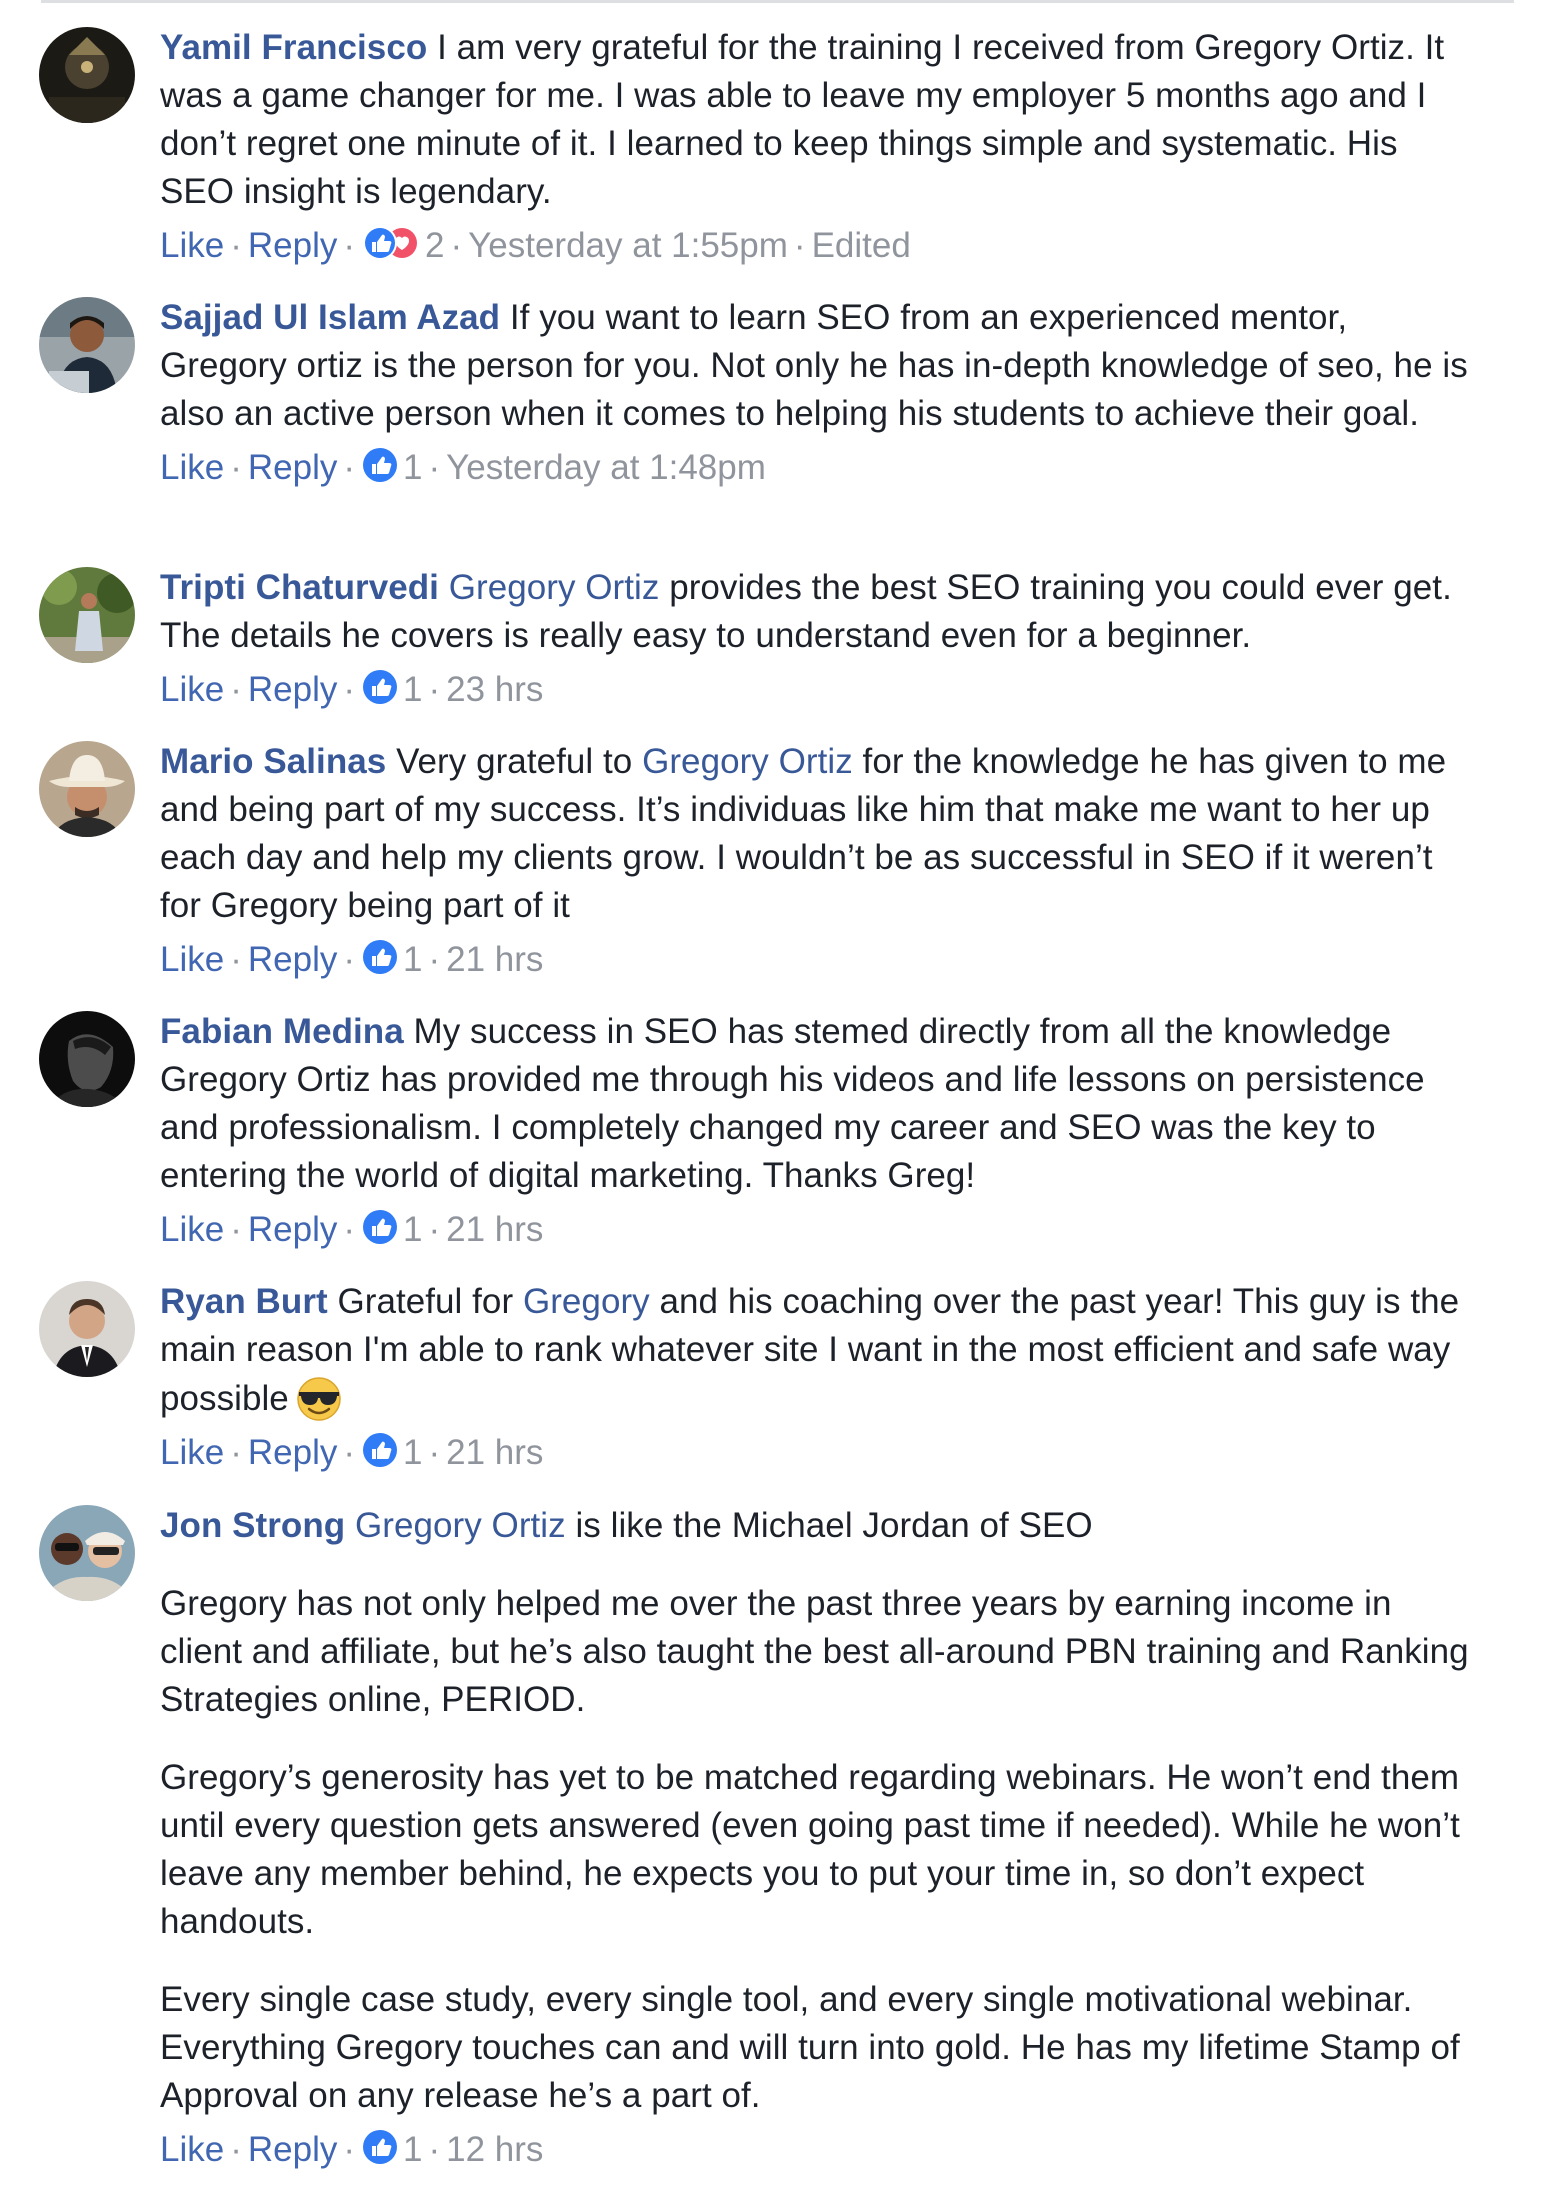 Image resolution: width=1546 pixels, height=2190 pixels. Describe the element at coordinates (330, 317) in the screenshot. I see `author-name: Sajjad Ul Islam Azad` at that location.